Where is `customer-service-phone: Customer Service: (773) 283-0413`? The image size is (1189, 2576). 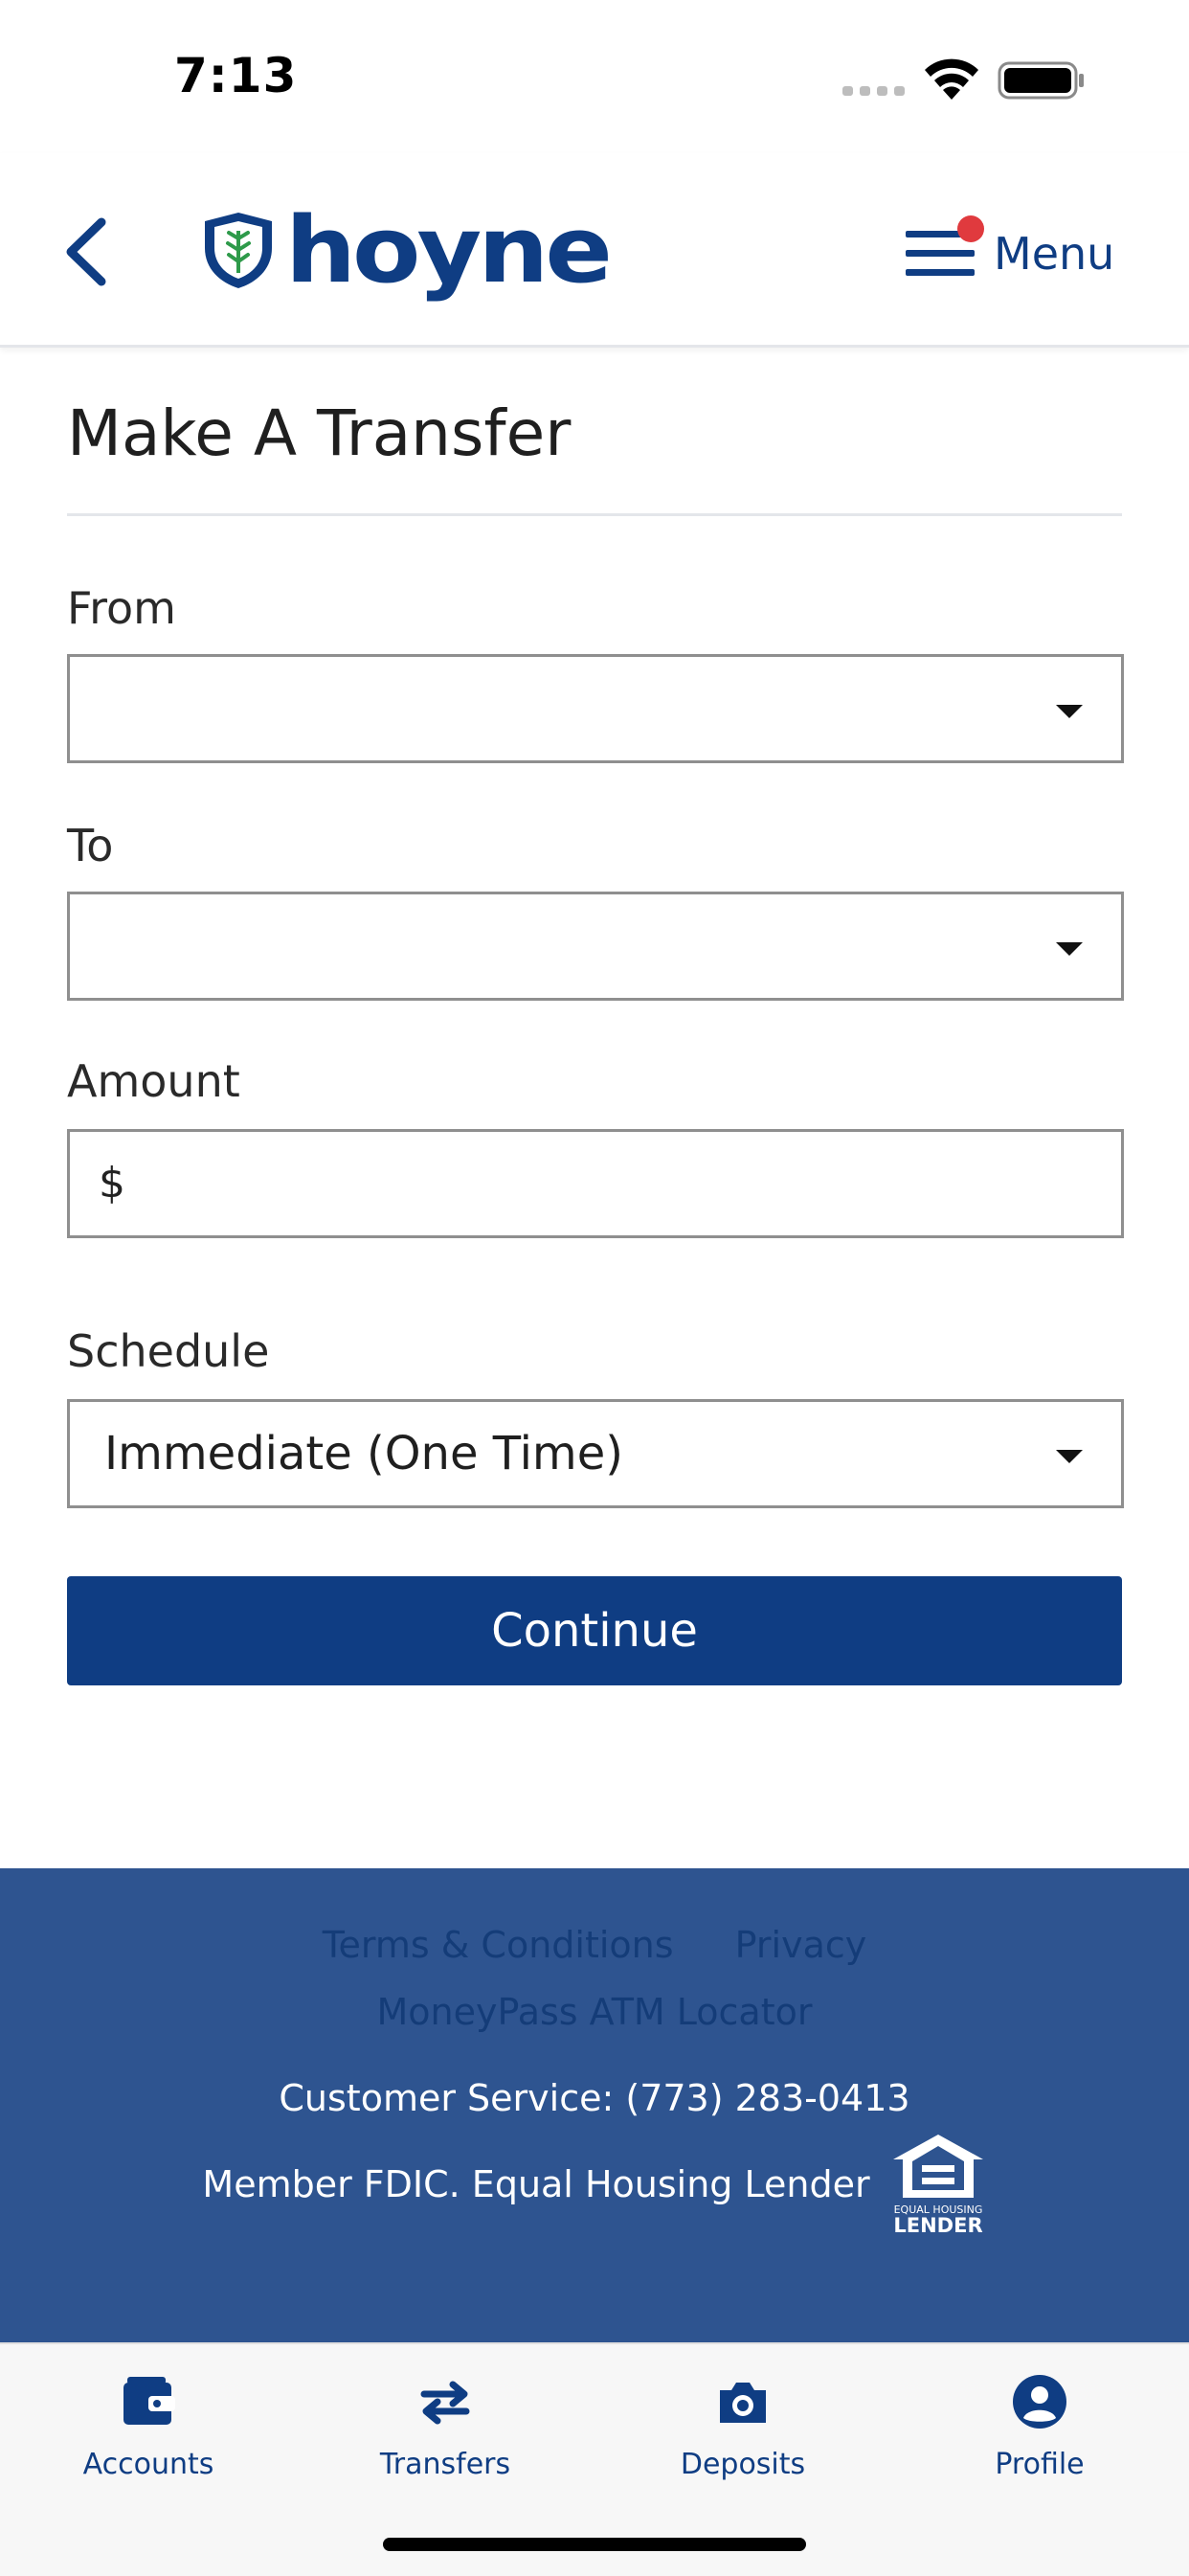
customer-service-phone: Customer Service: (773) 283-0413 is located at coordinates (594, 2098).